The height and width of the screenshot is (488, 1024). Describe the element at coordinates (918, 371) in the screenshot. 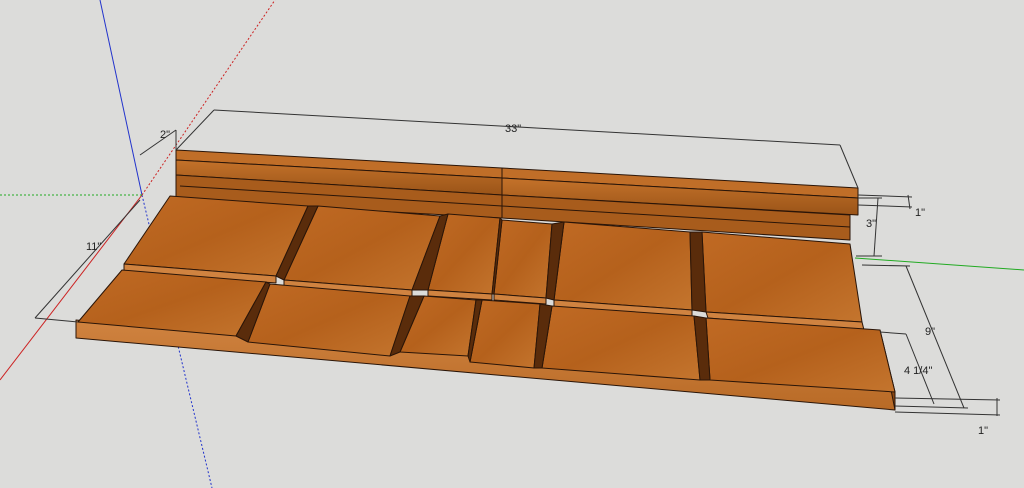

I see `dim-slot-offset: 4 1/4"` at that location.